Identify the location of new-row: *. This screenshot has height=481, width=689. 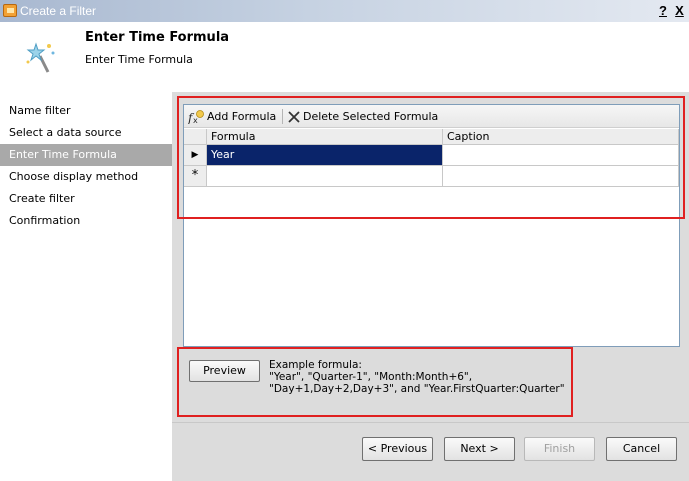
(432, 176).